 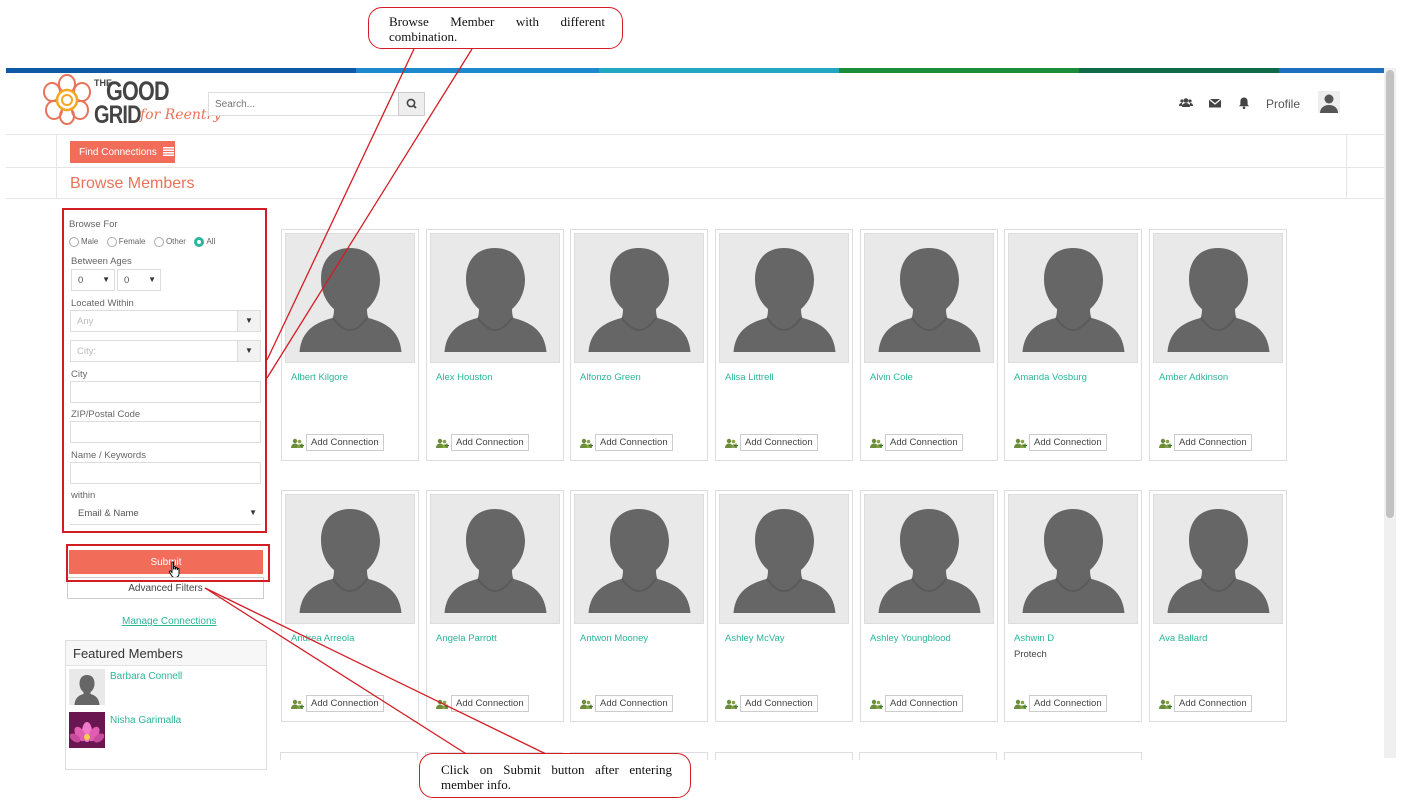 I want to click on connector-line-bottom-left, so click(x=336, y=671).